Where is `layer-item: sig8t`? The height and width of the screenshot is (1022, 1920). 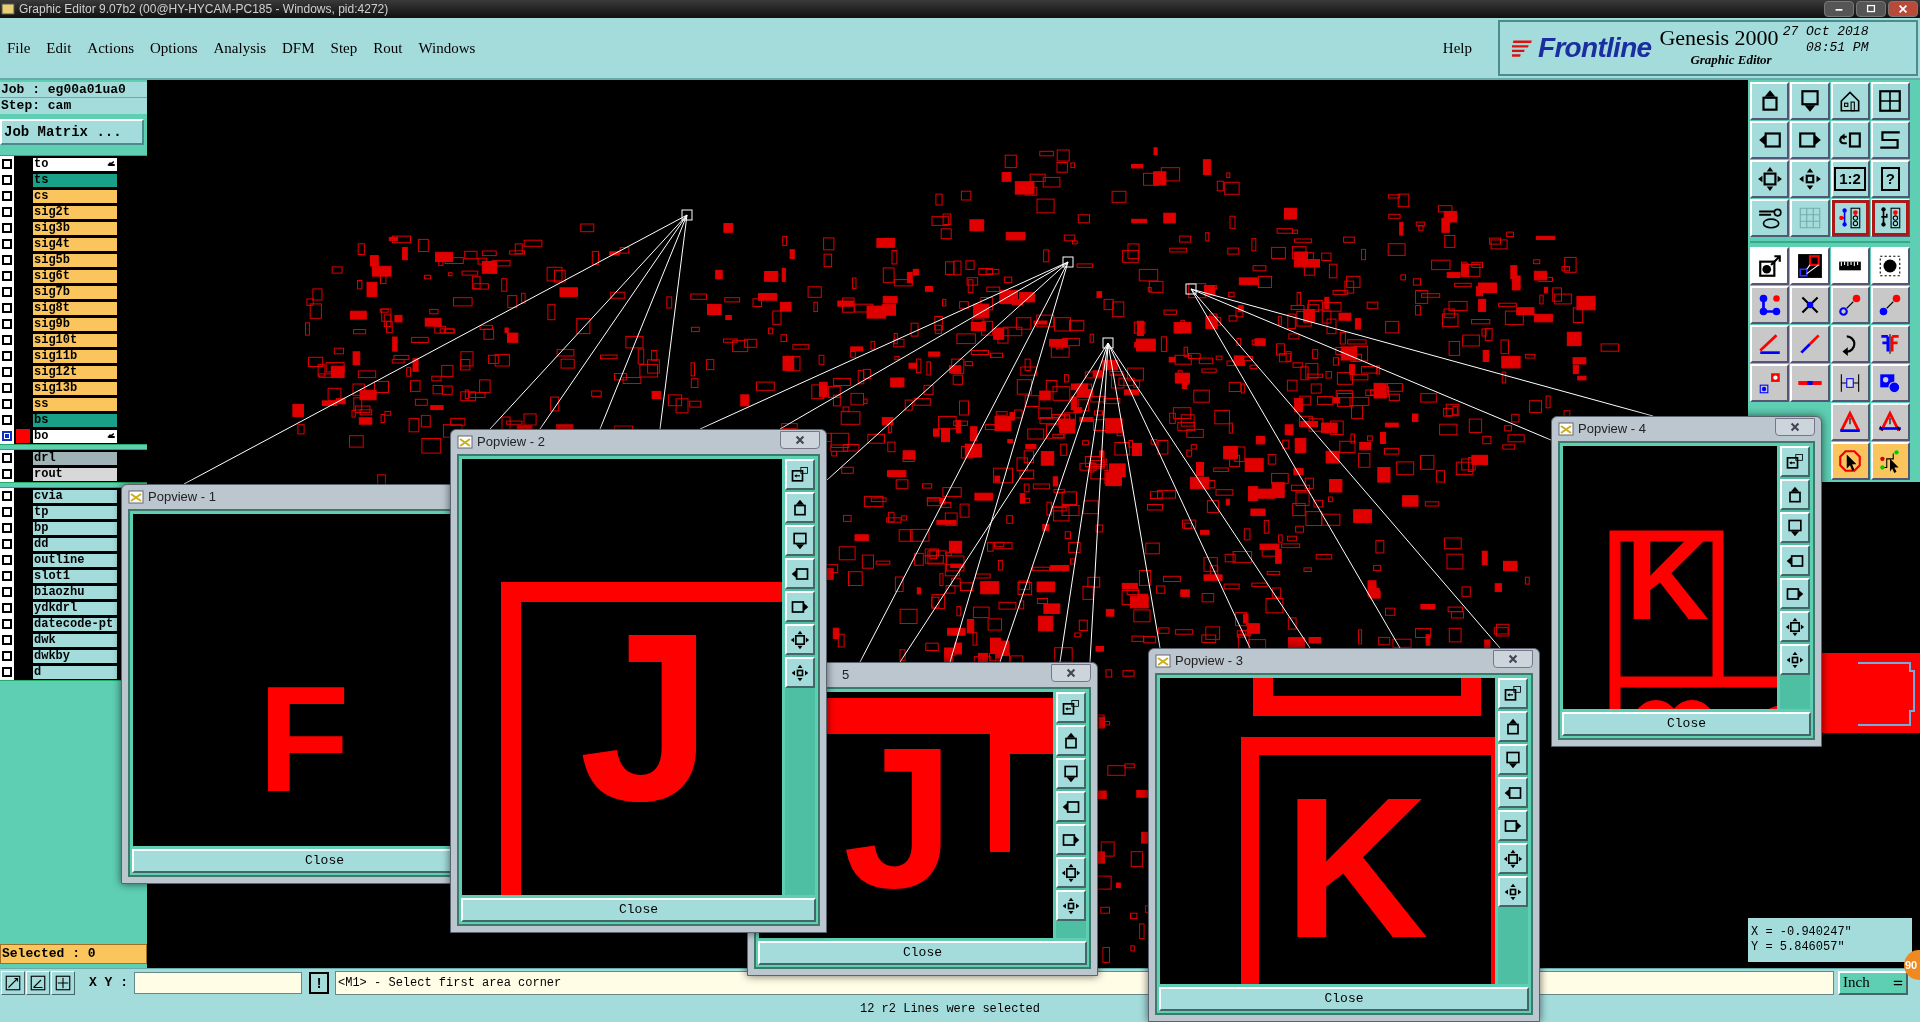 layer-item: sig8t is located at coordinates (75, 308).